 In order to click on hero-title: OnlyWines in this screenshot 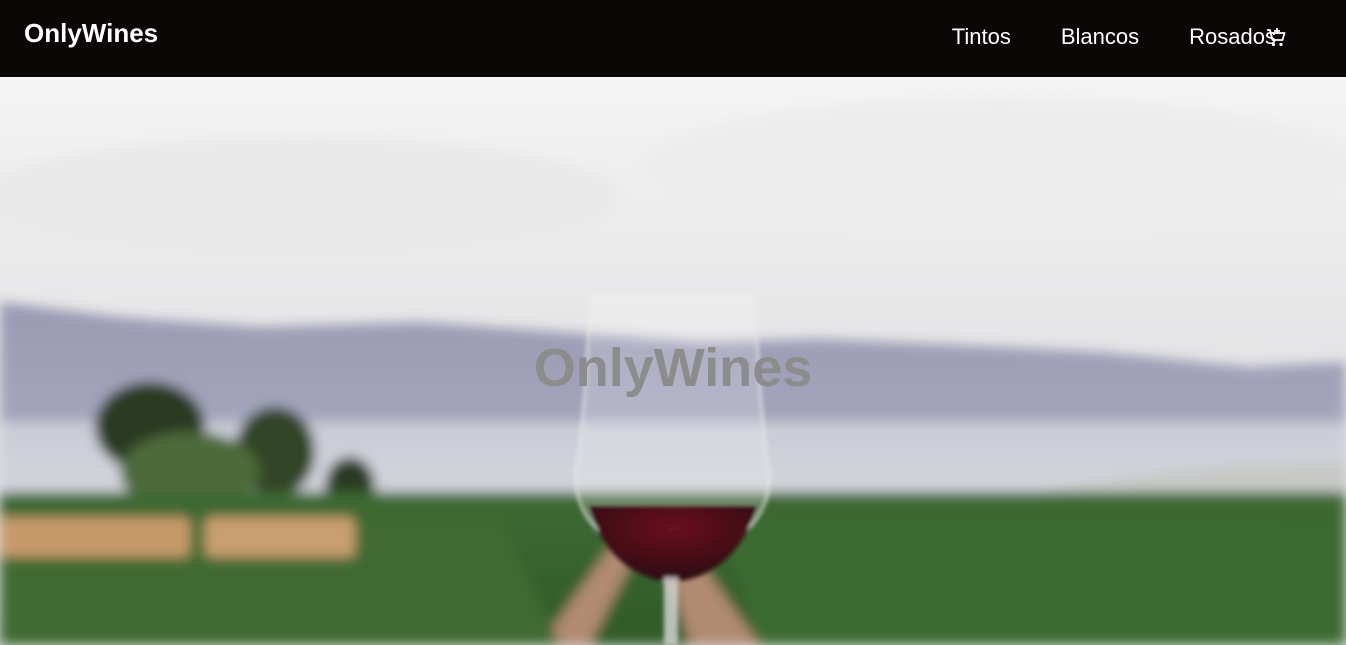, I will do `click(673, 368)`.